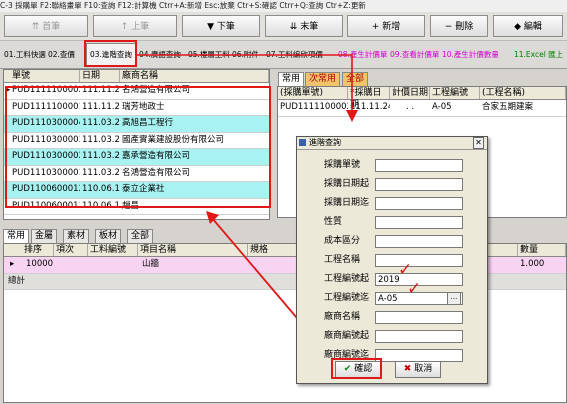 The image size is (567, 404). Describe the element at coordinates (419, 317) in the screenshot. I see `vendor-name-input` at that location.